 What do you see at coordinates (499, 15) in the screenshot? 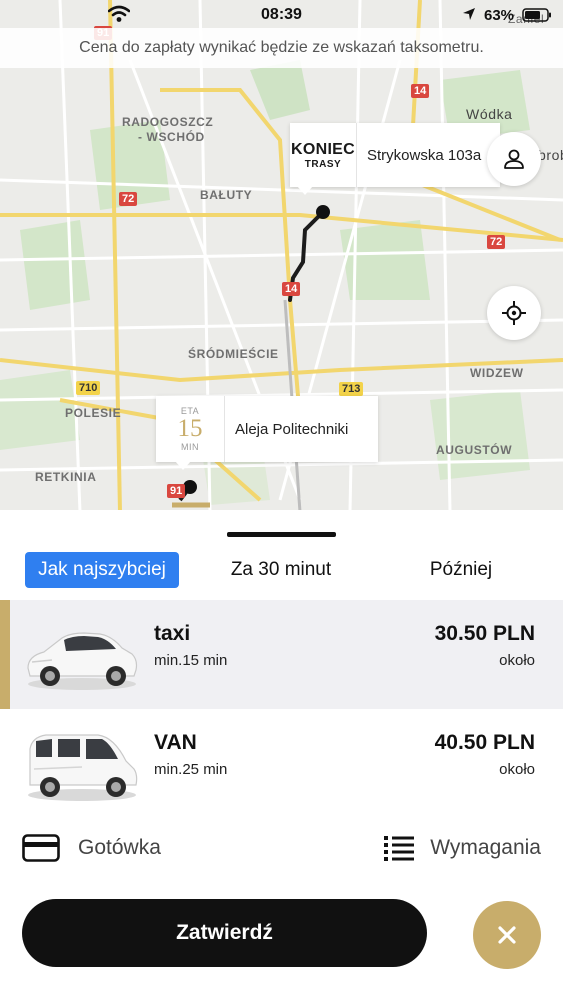
I see `battery-percentage: 63%` at bounding box center [499, 15].